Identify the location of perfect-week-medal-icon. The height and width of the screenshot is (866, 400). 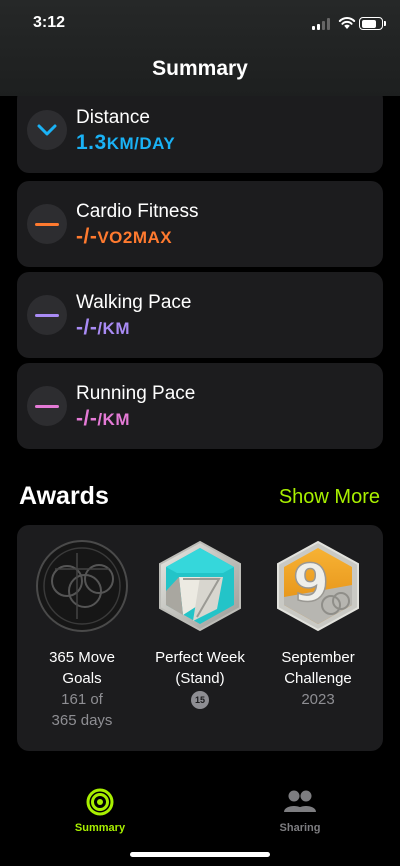
(200, 586).